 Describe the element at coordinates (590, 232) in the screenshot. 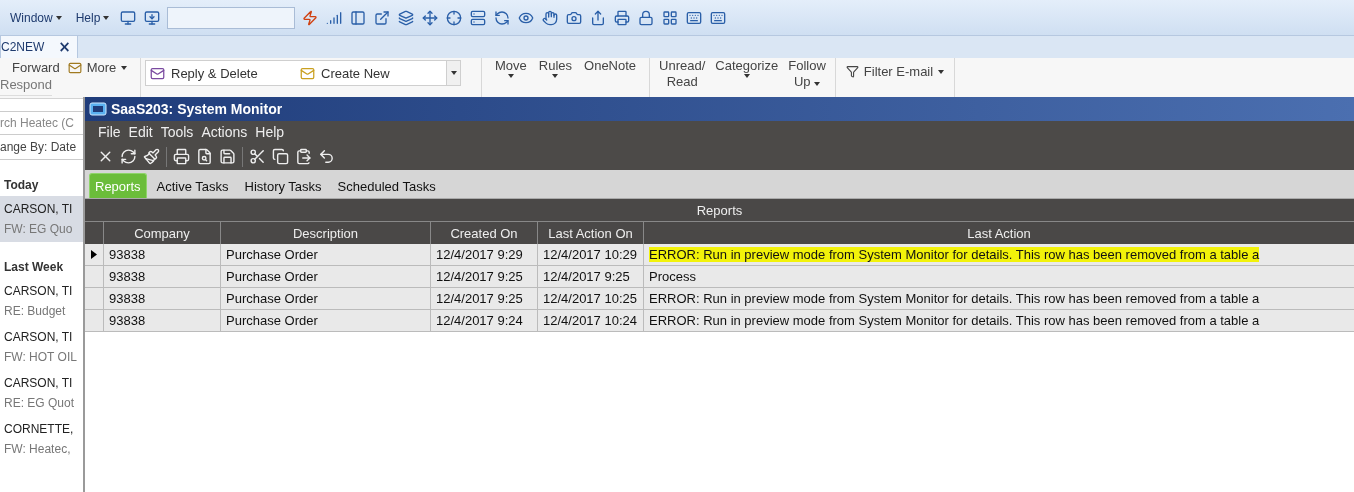

I see `column-header: Last Action On` at that location.